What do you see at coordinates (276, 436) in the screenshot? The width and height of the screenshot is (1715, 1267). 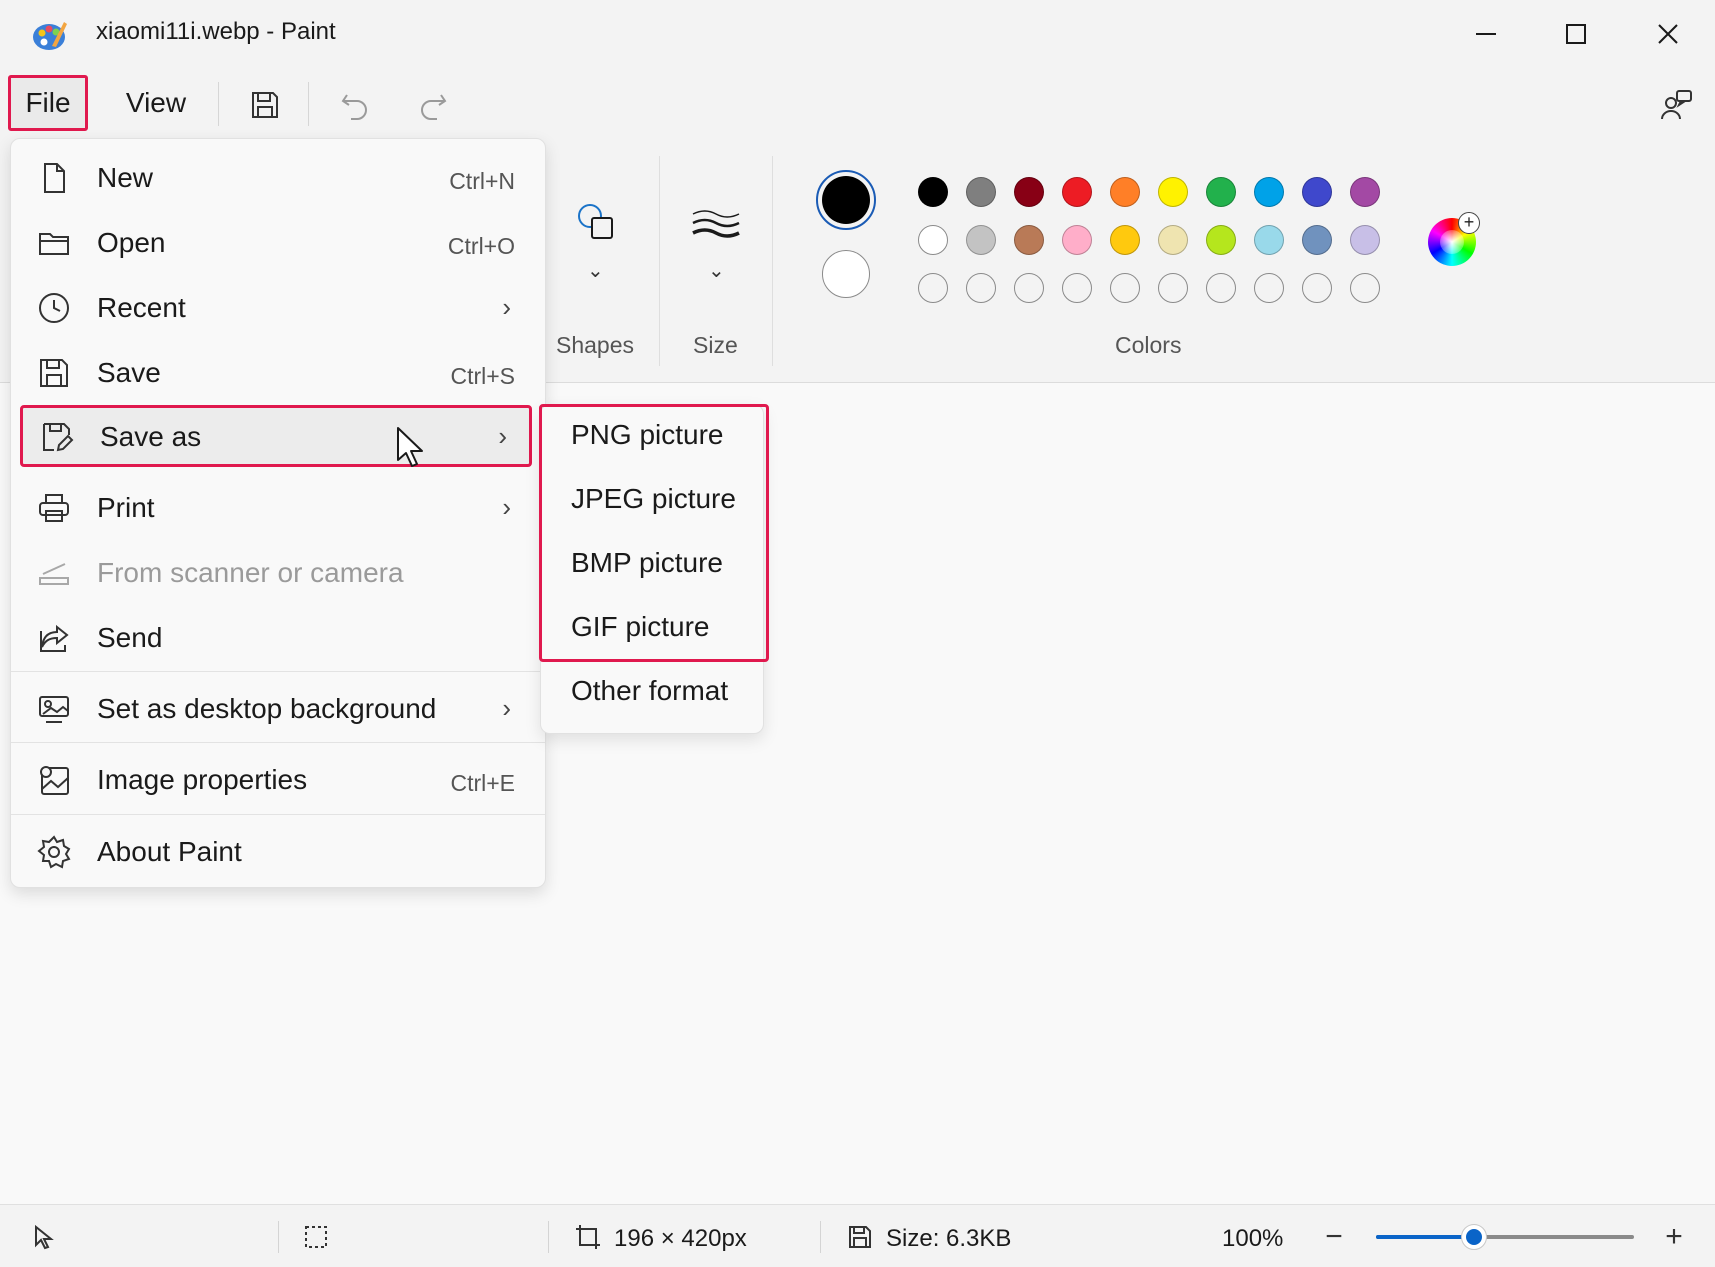 I see `menu-item-save-as: Save as ›` at bounding box center [276, 436].